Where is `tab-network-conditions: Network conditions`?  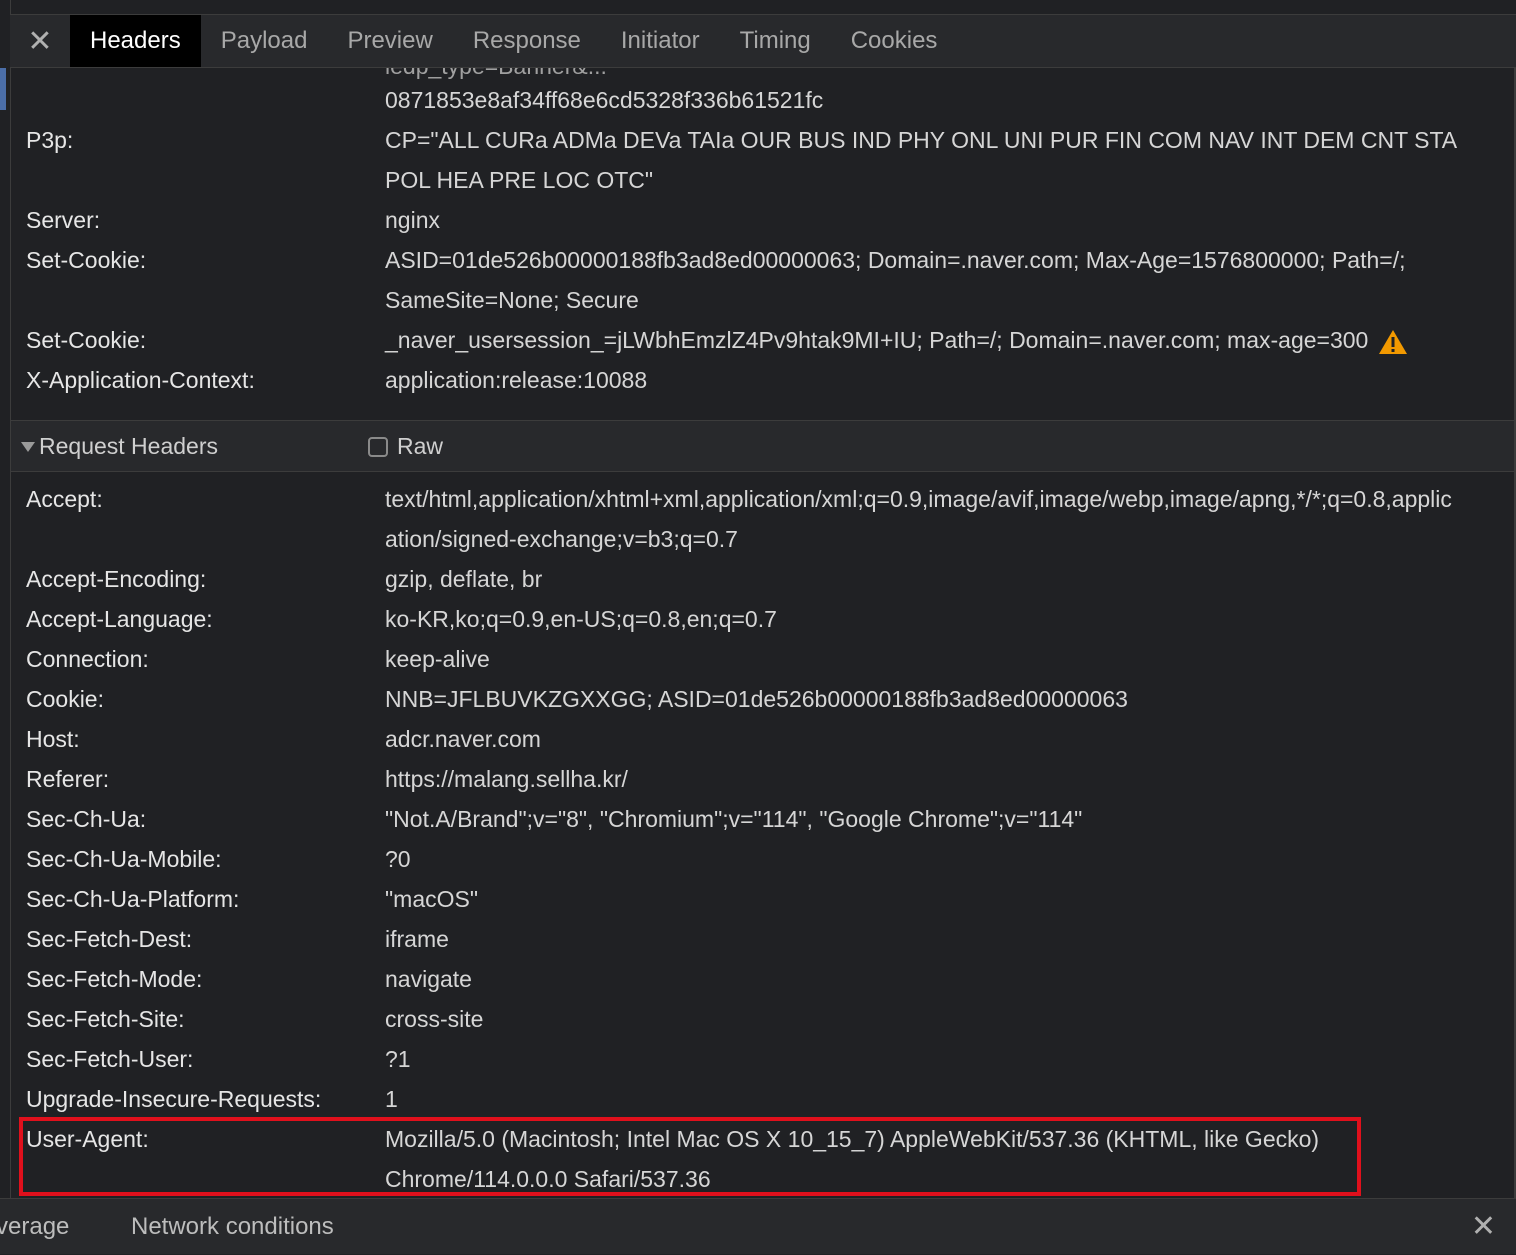 tab-network-conditions: Network conditions is located at coordinates (232, 1227).